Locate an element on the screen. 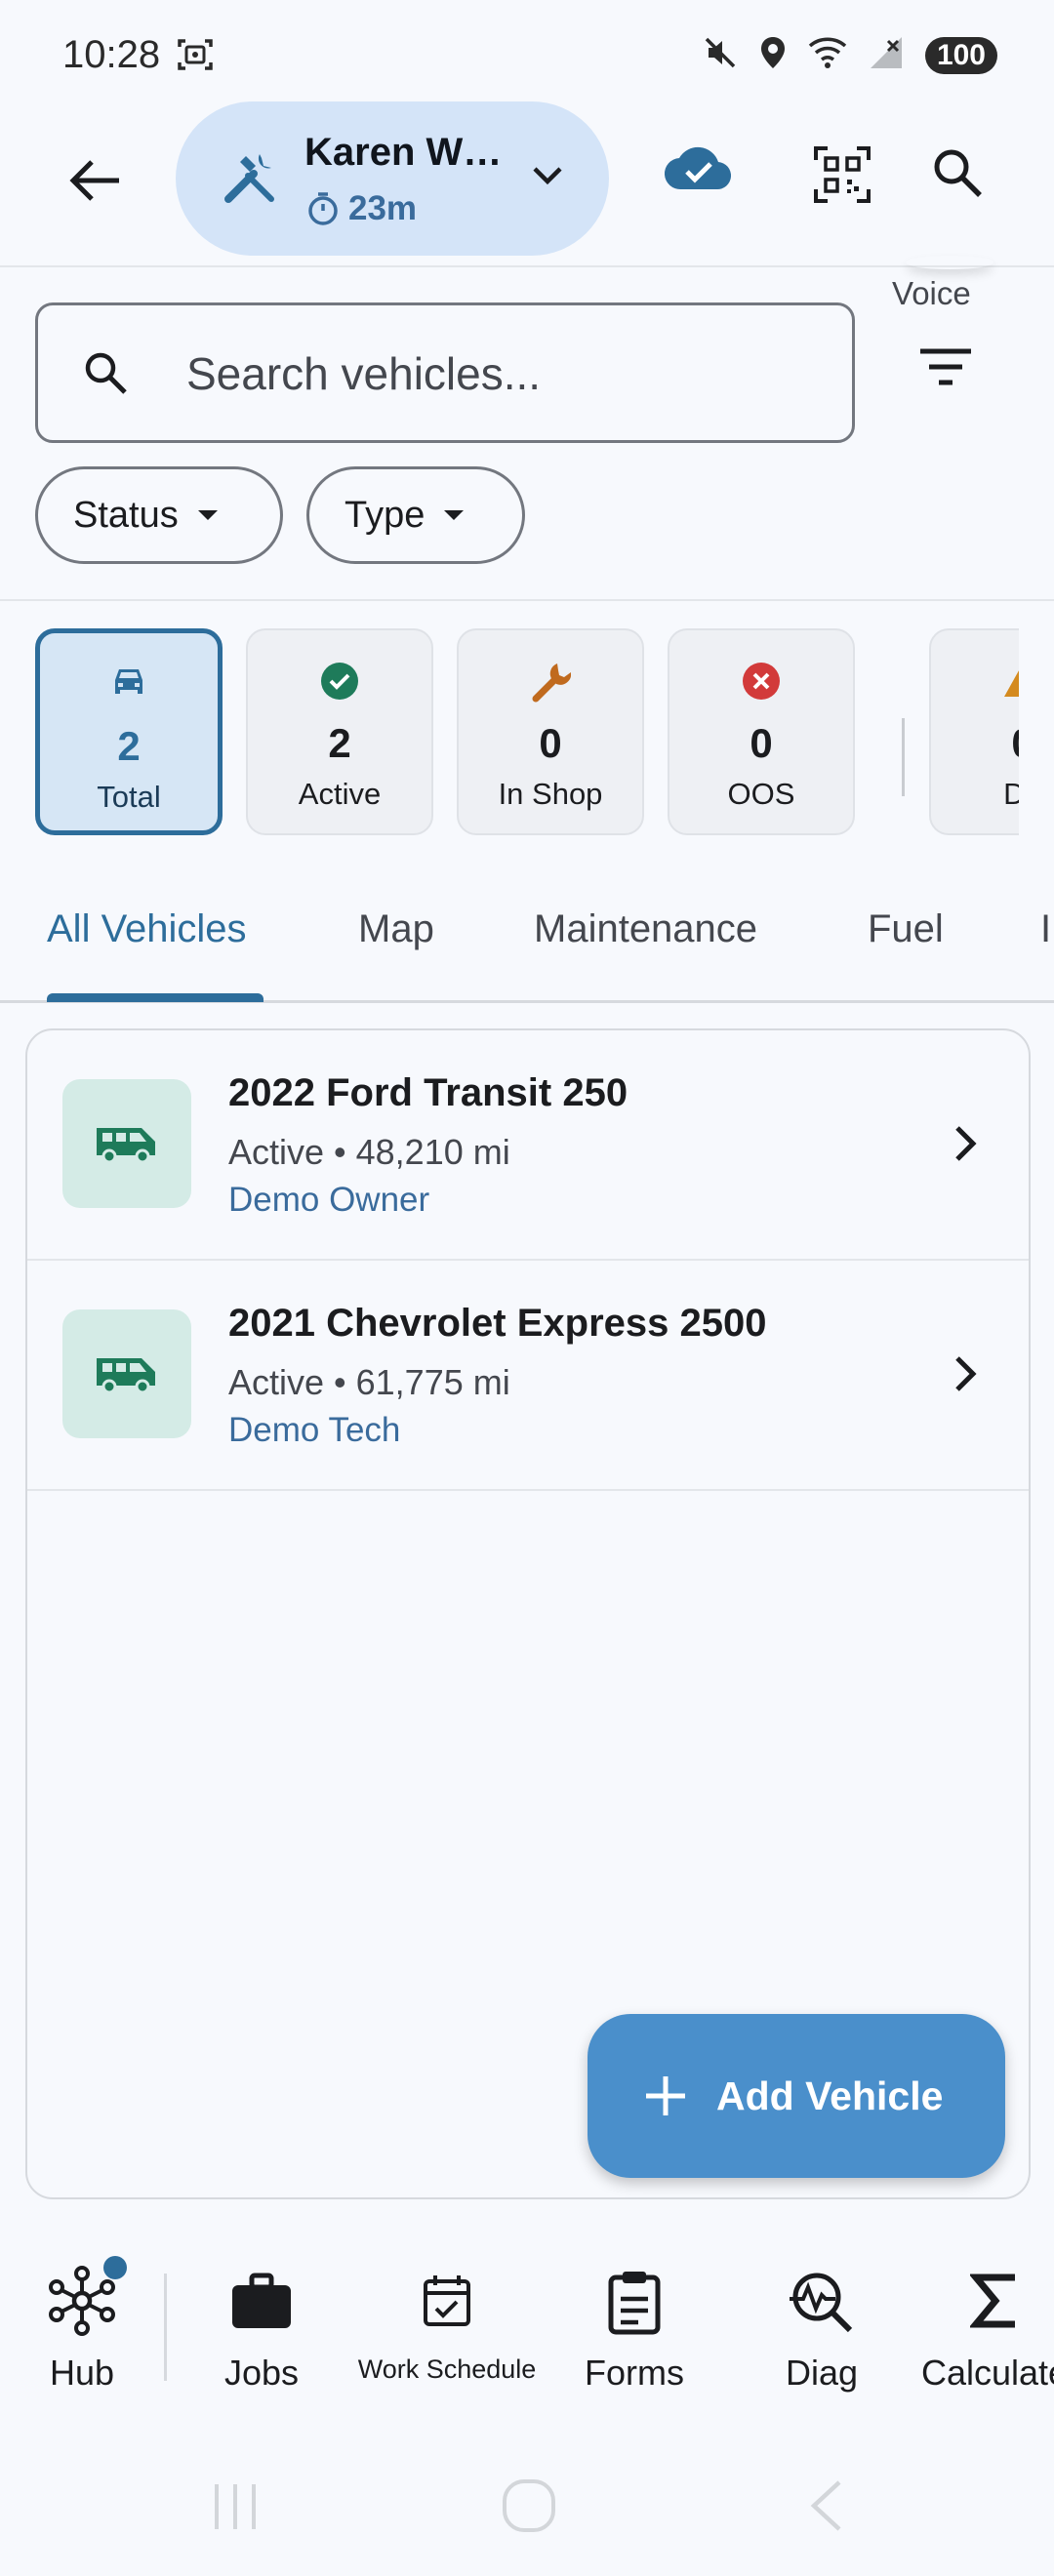 The height and width of the screenshot is (2576, 1054). nav-item-work-schedule: Work Schedule is located at coordinates (447, 2324).